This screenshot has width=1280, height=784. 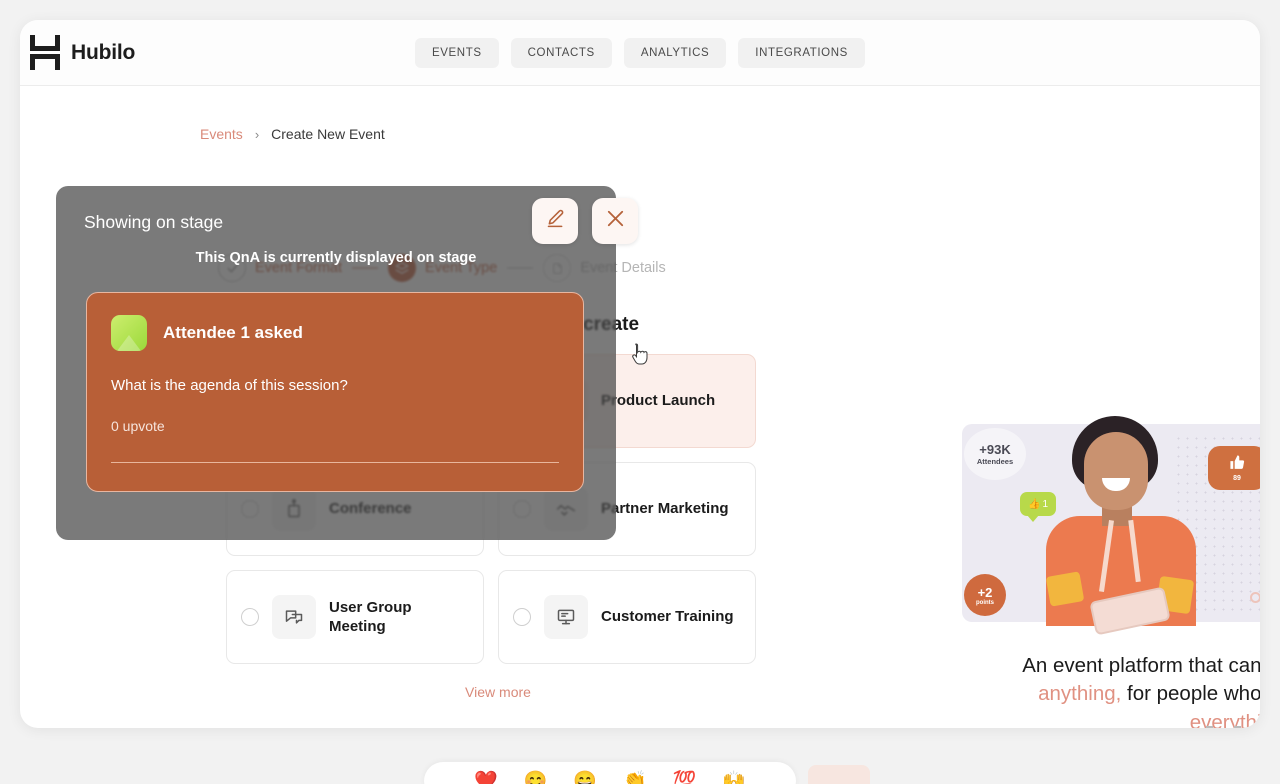 What do you see at coordinates (486, 776) in the screenshot?
I see `reaction-emoji: ❤️` at bounding box center [486, 776].